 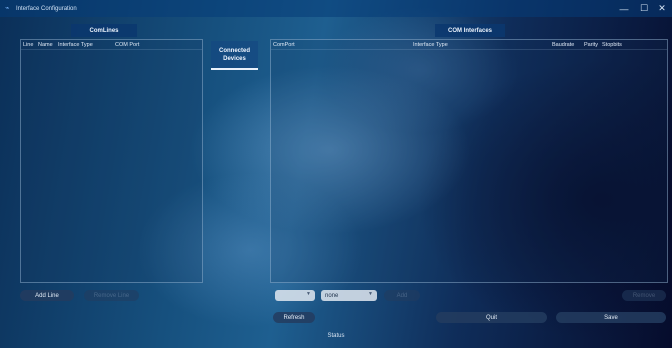 What do you see at coordinates (135, 45) in the screenshot?
I see `column-header-com-port: COM Port` at bounding box center [135, 45].